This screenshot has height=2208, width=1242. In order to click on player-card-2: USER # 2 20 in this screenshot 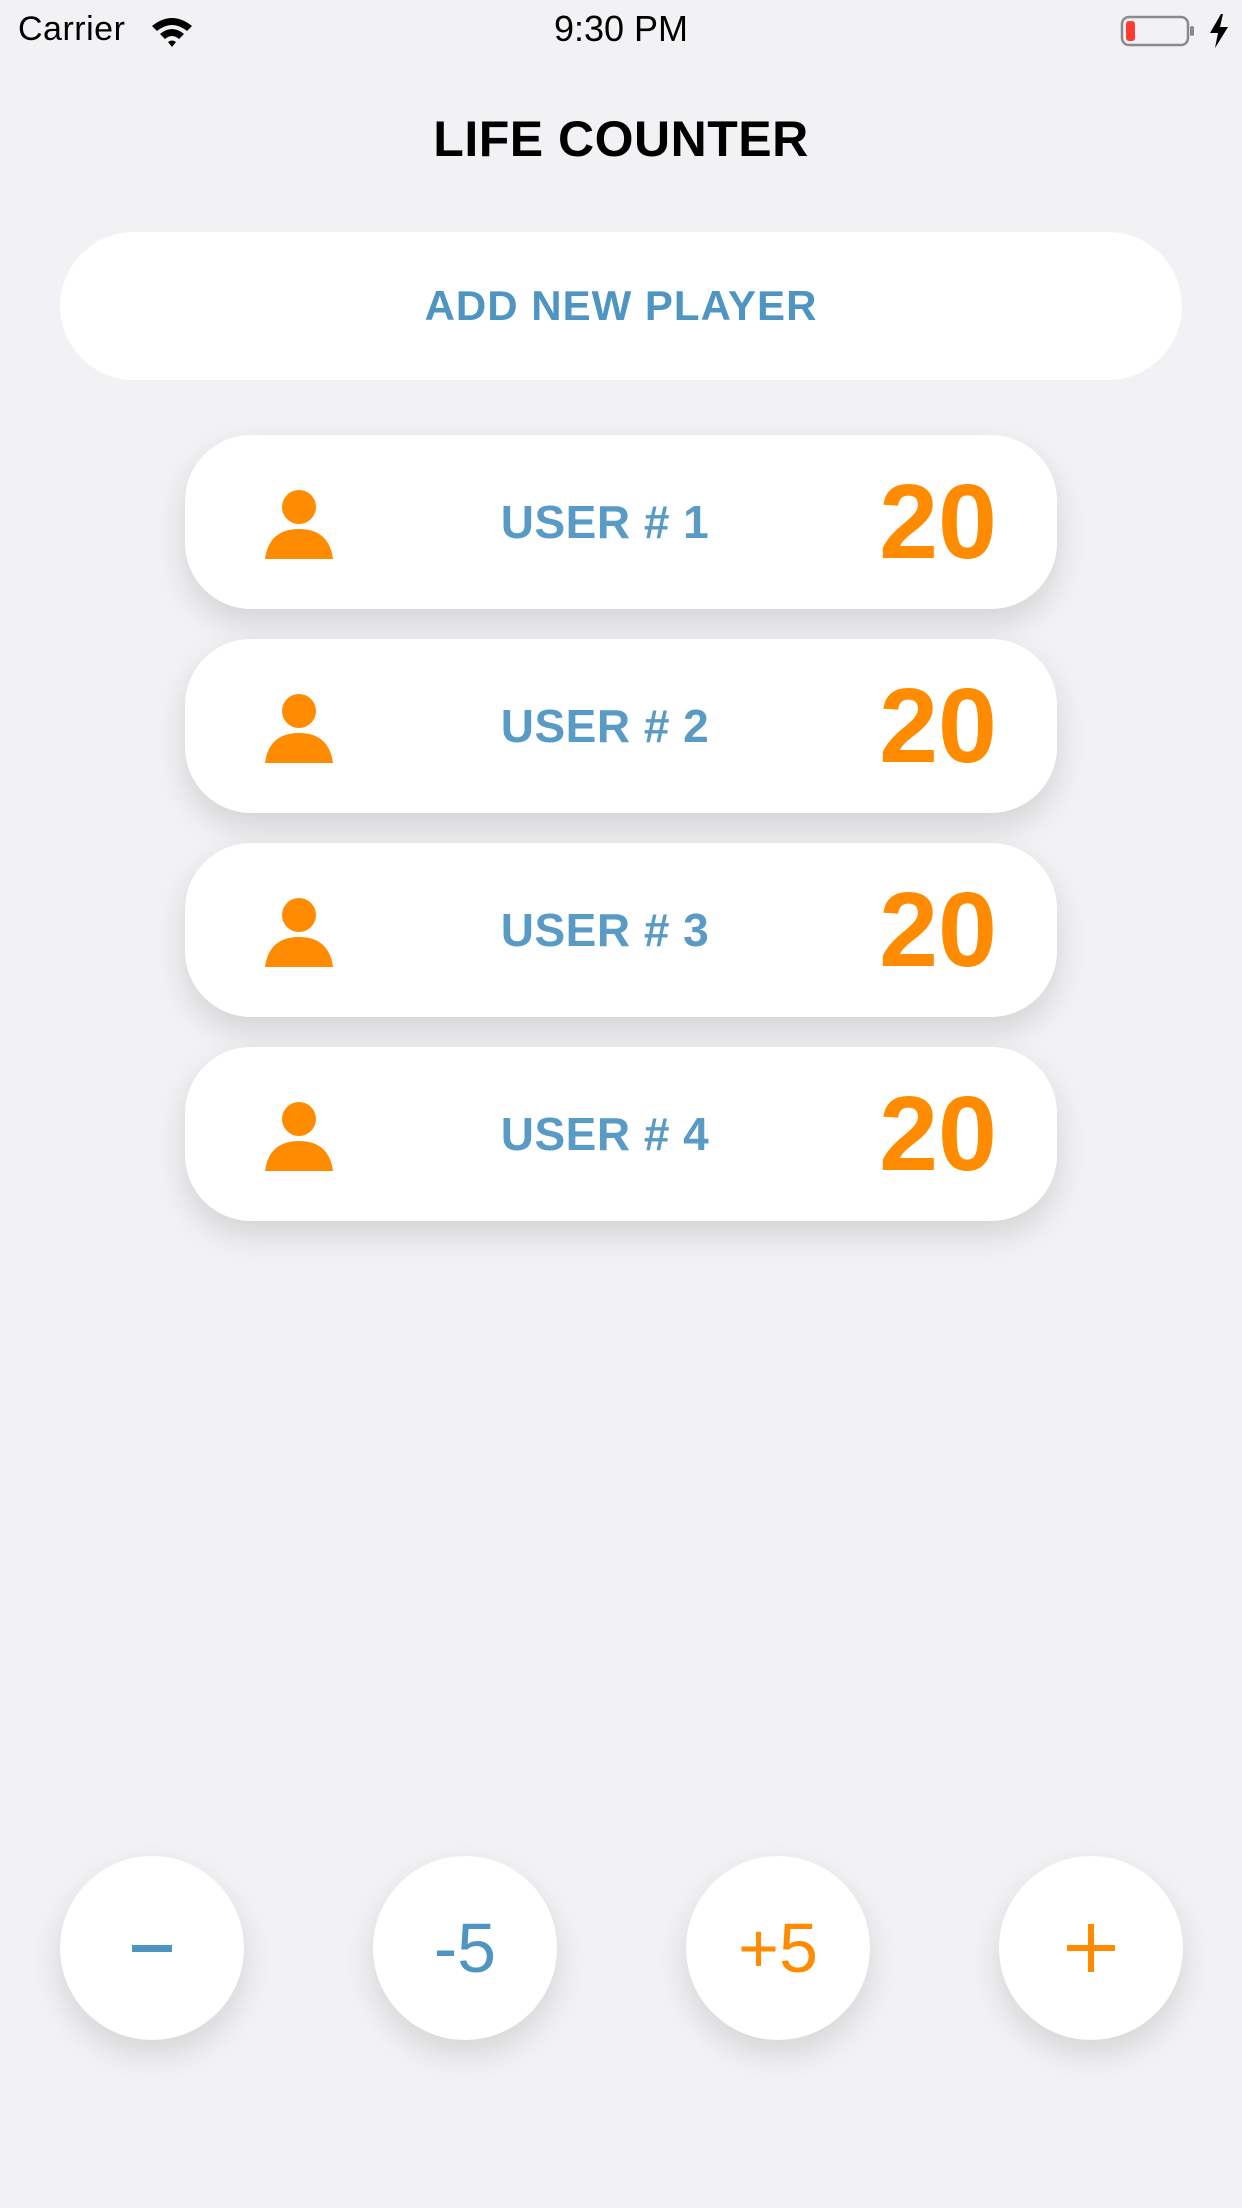, I will do `click(621, 726)`.